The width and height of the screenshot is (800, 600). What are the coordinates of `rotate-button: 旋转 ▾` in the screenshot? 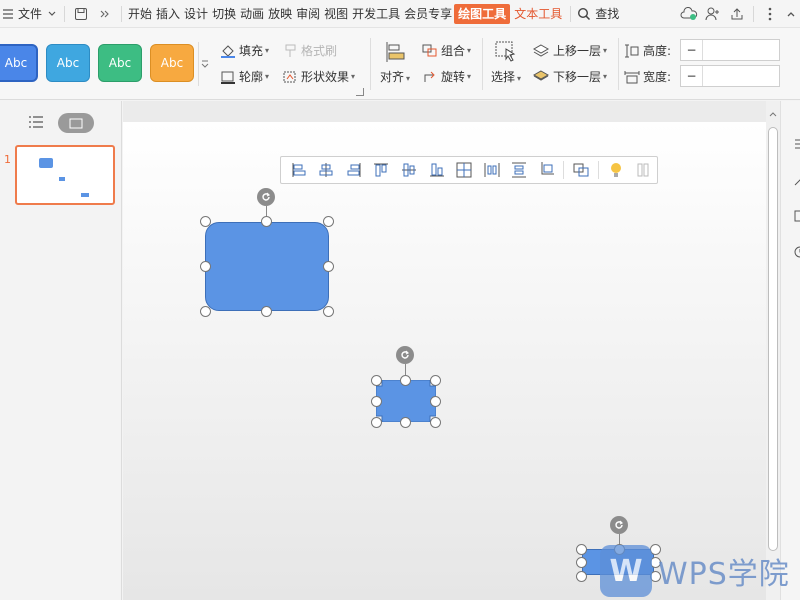 It's located at (446, 76).